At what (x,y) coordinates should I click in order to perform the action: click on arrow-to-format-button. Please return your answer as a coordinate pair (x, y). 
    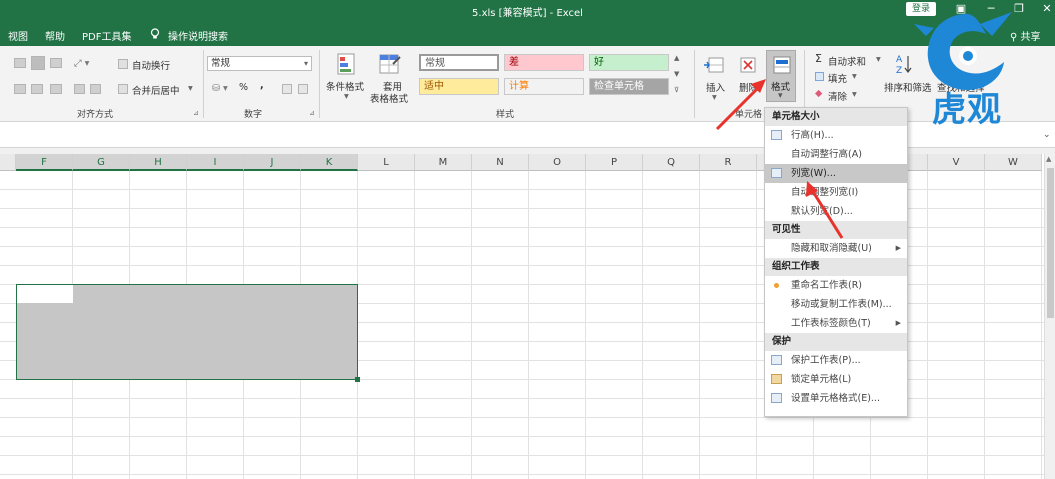
    Looking at the image, I should click on (740, 105).